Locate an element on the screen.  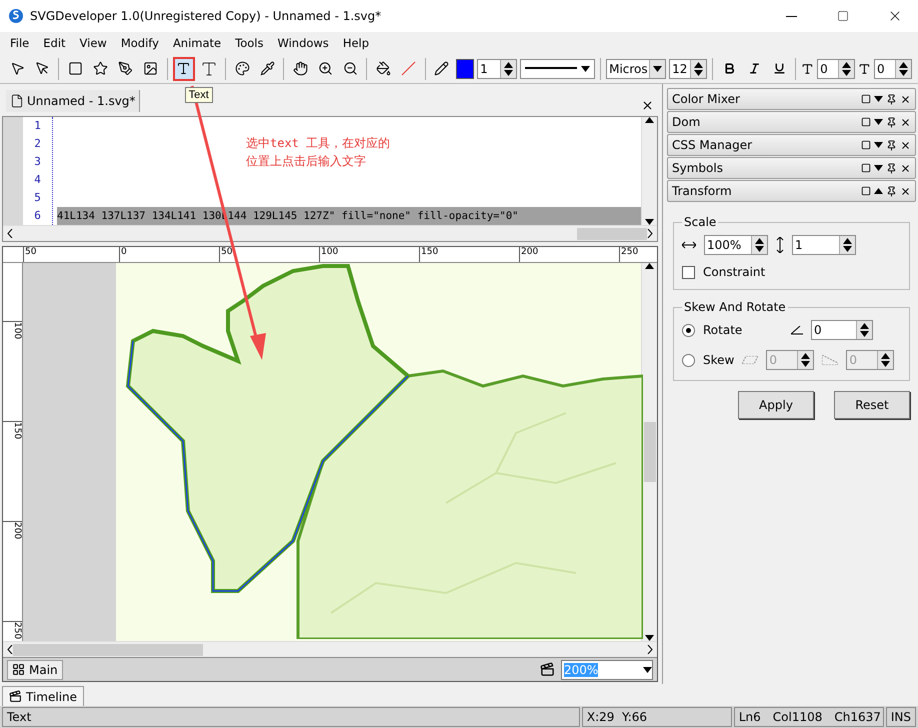
app-logo-icon is located at coordinates (16, 16).